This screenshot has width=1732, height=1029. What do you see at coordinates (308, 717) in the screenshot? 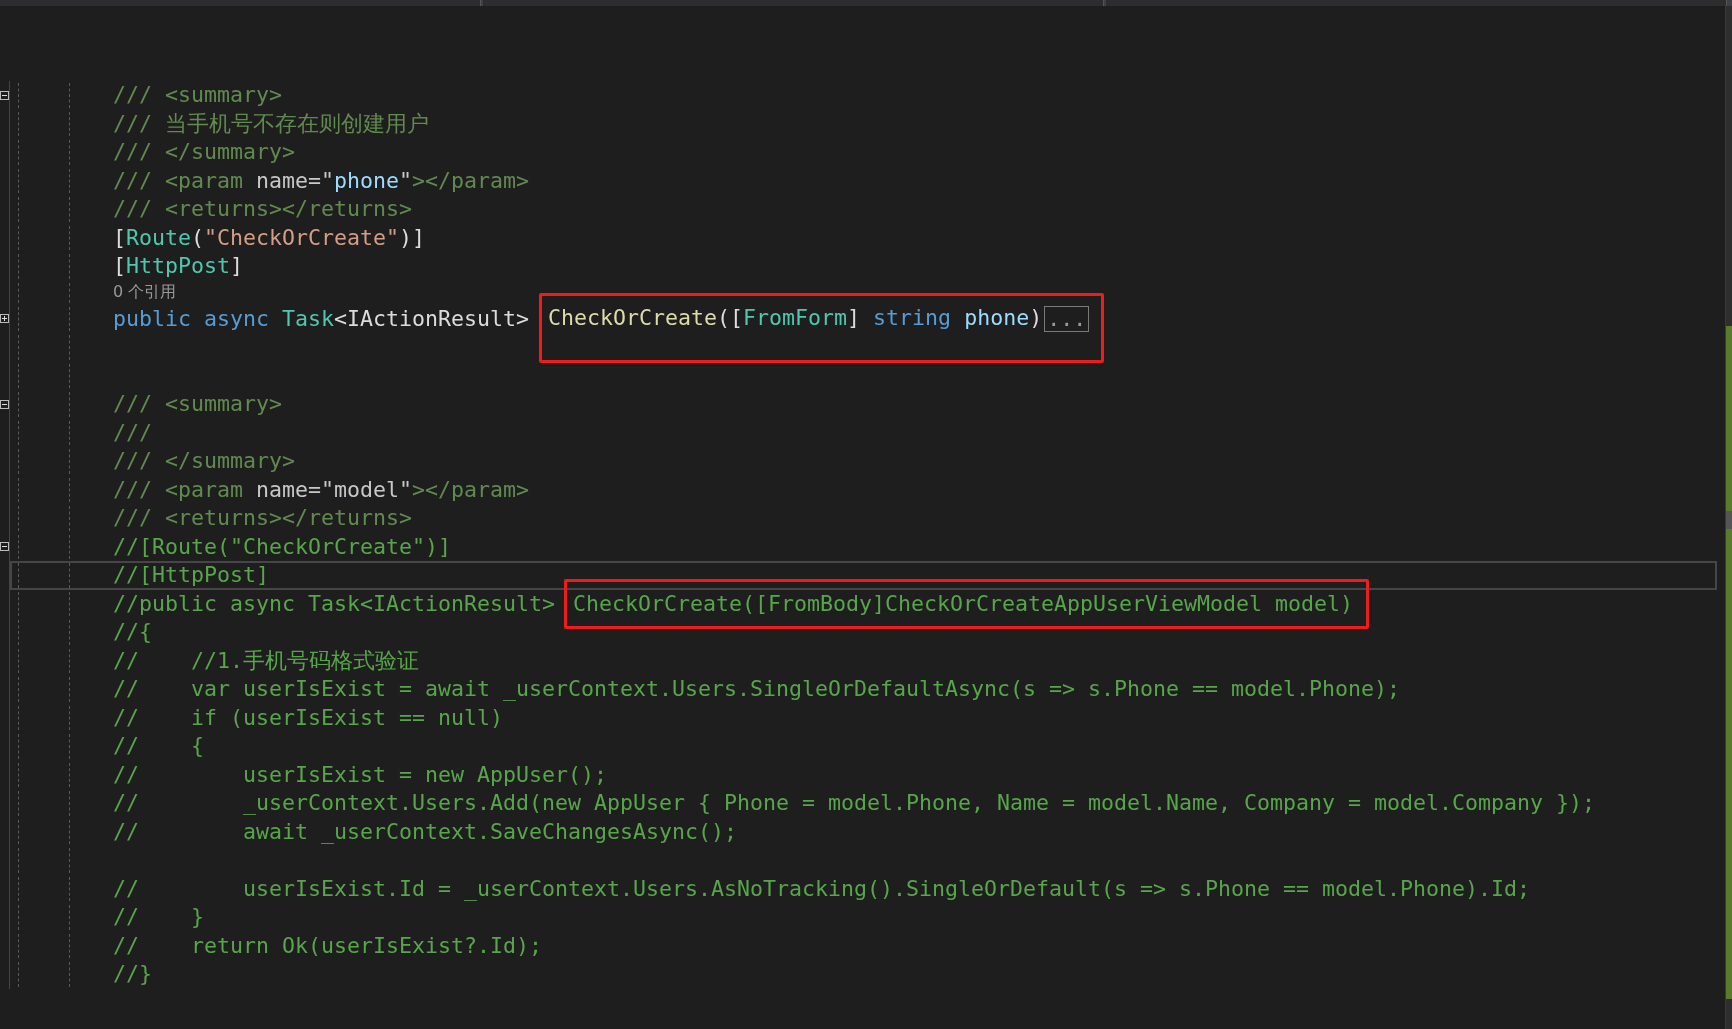
I see `code-line: // if (userIsExist == null)` at bounding box center [308, 717].